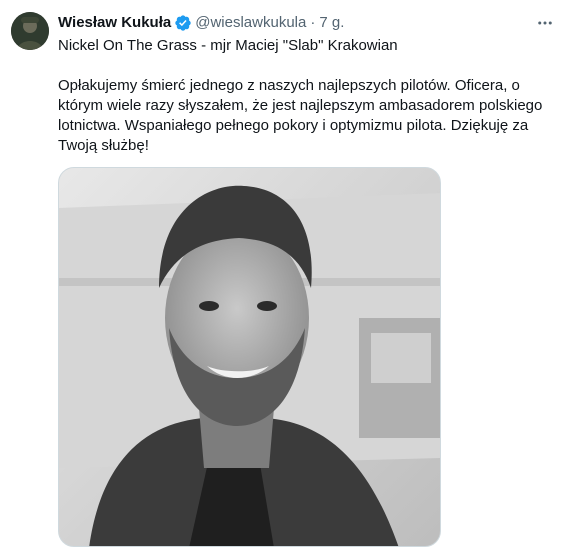 The image size is (562, 547). Describe the element at coordinates (30, 31) in the screenshot. I see `avatar` at that location.